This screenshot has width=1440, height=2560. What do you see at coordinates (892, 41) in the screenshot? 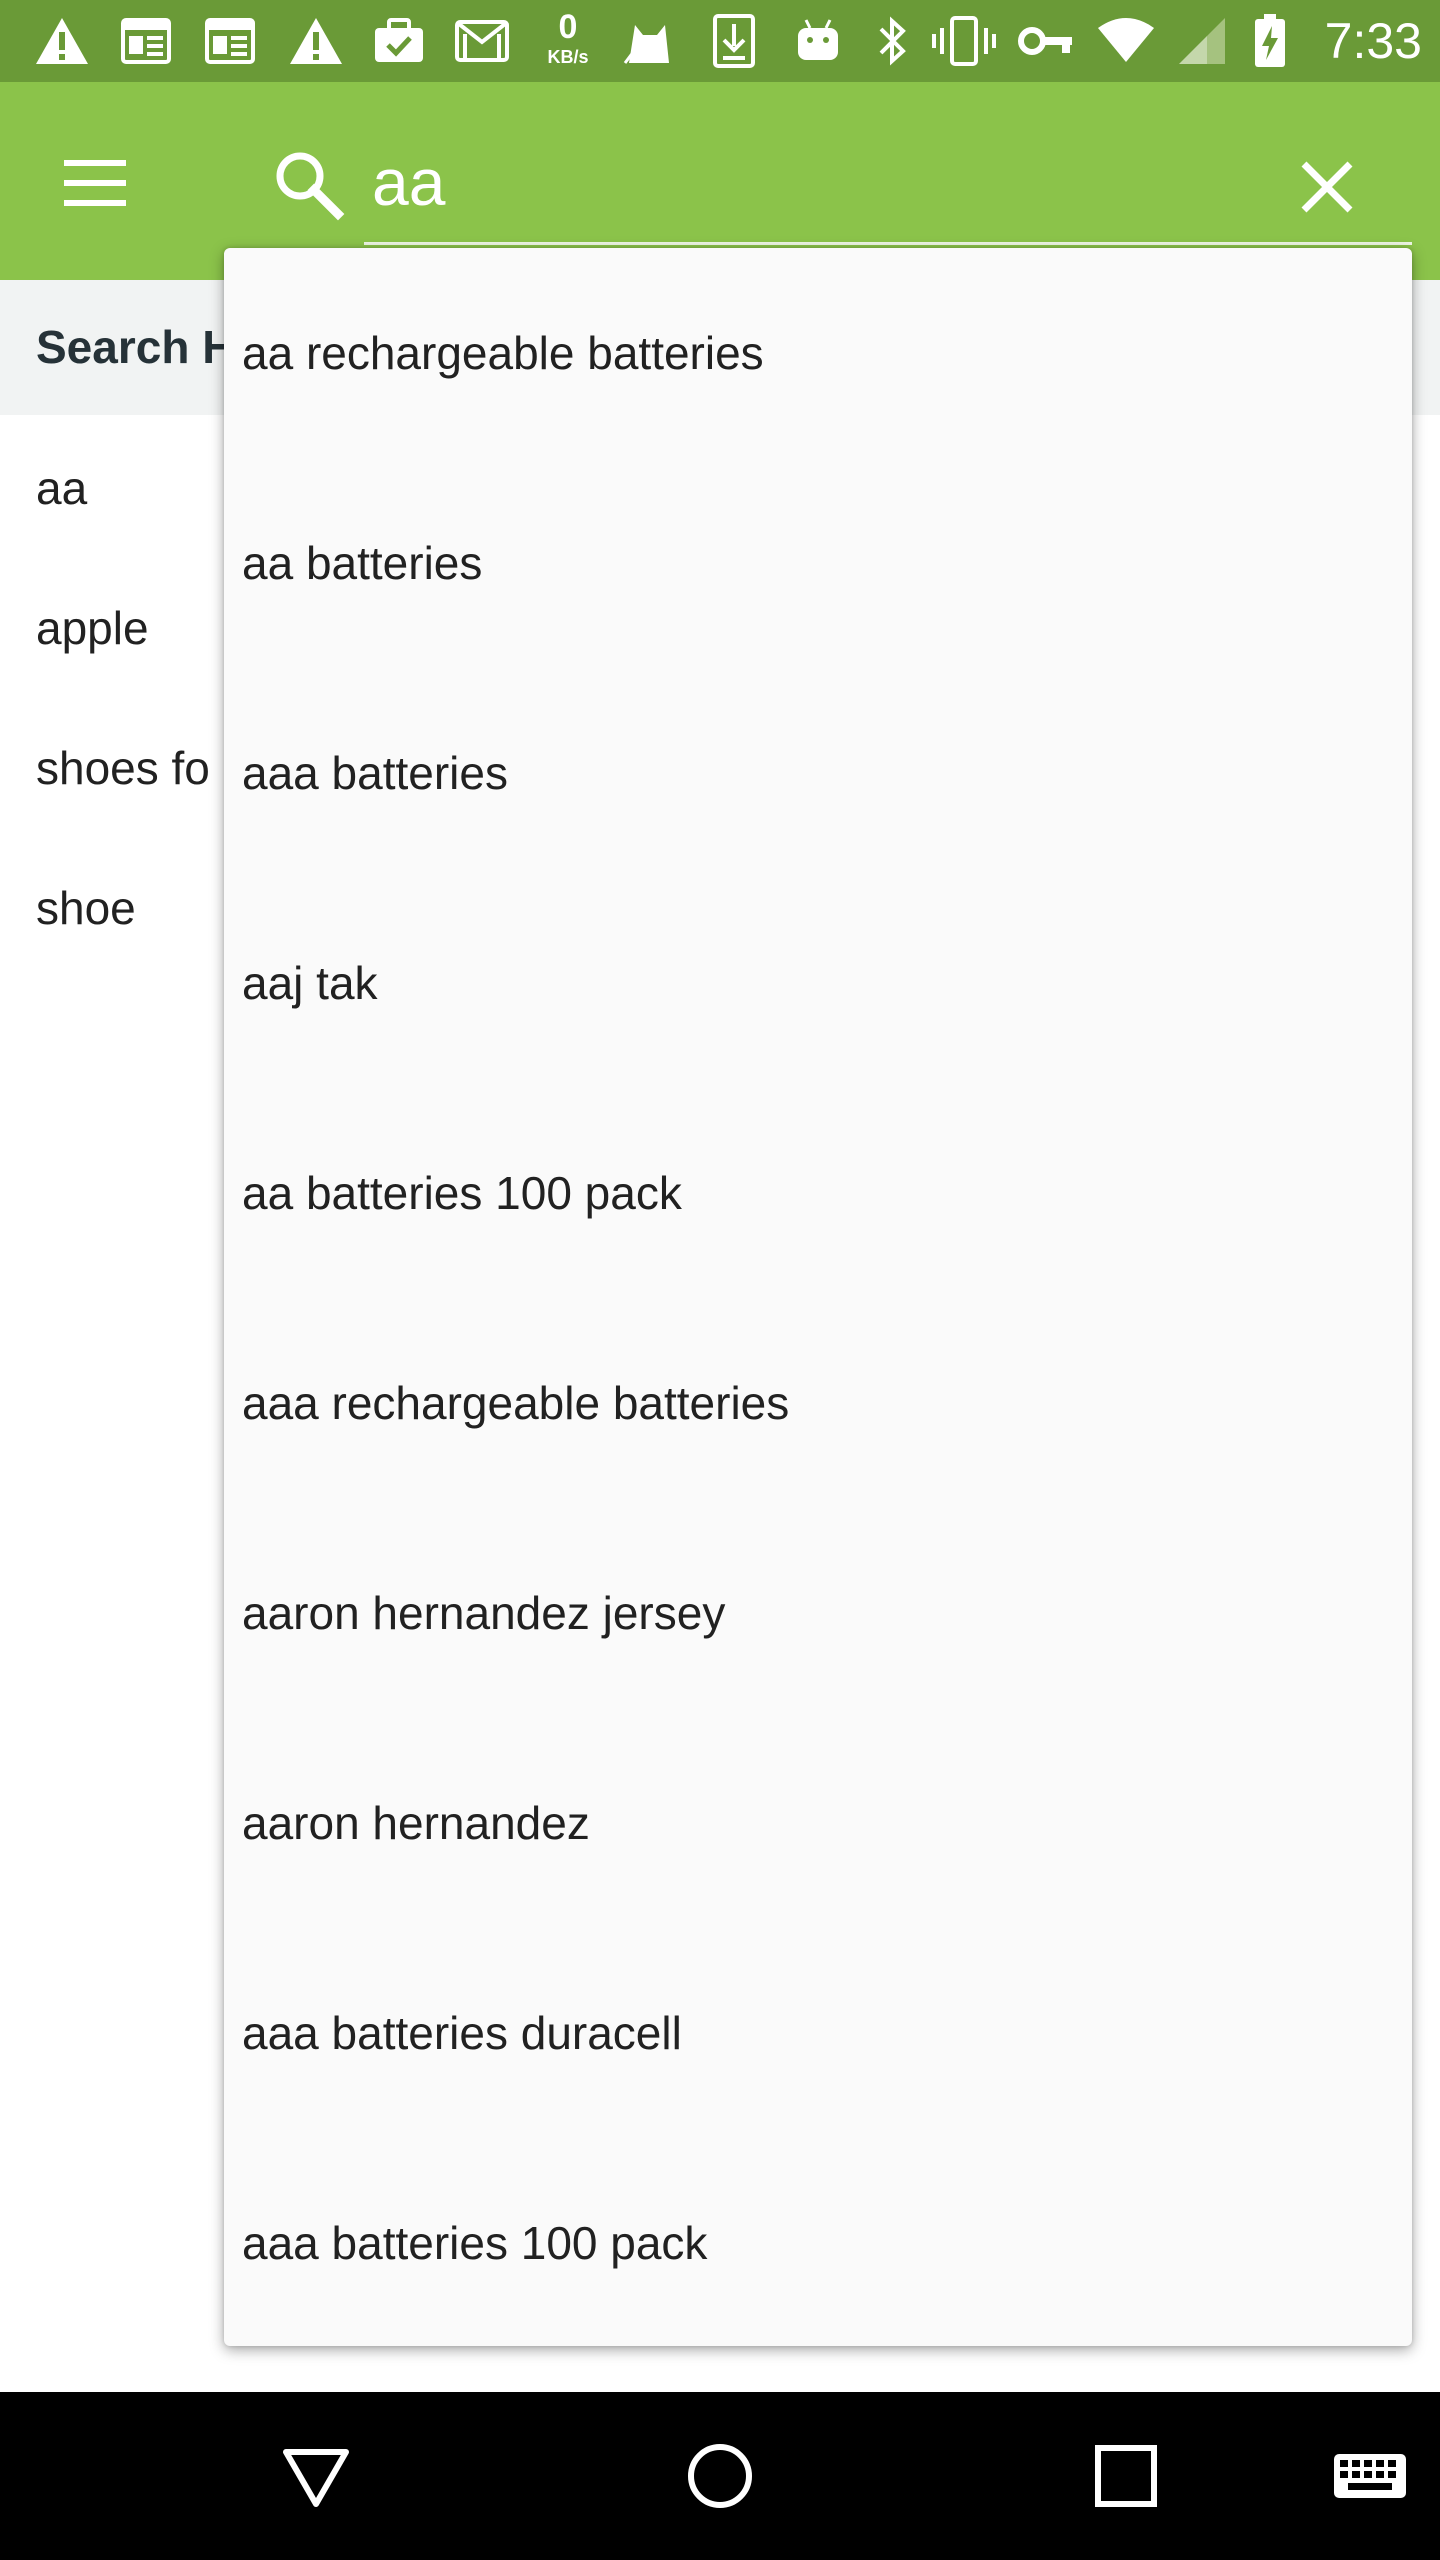
I see `bluetooth-icon` at bounding box center [892, 41].